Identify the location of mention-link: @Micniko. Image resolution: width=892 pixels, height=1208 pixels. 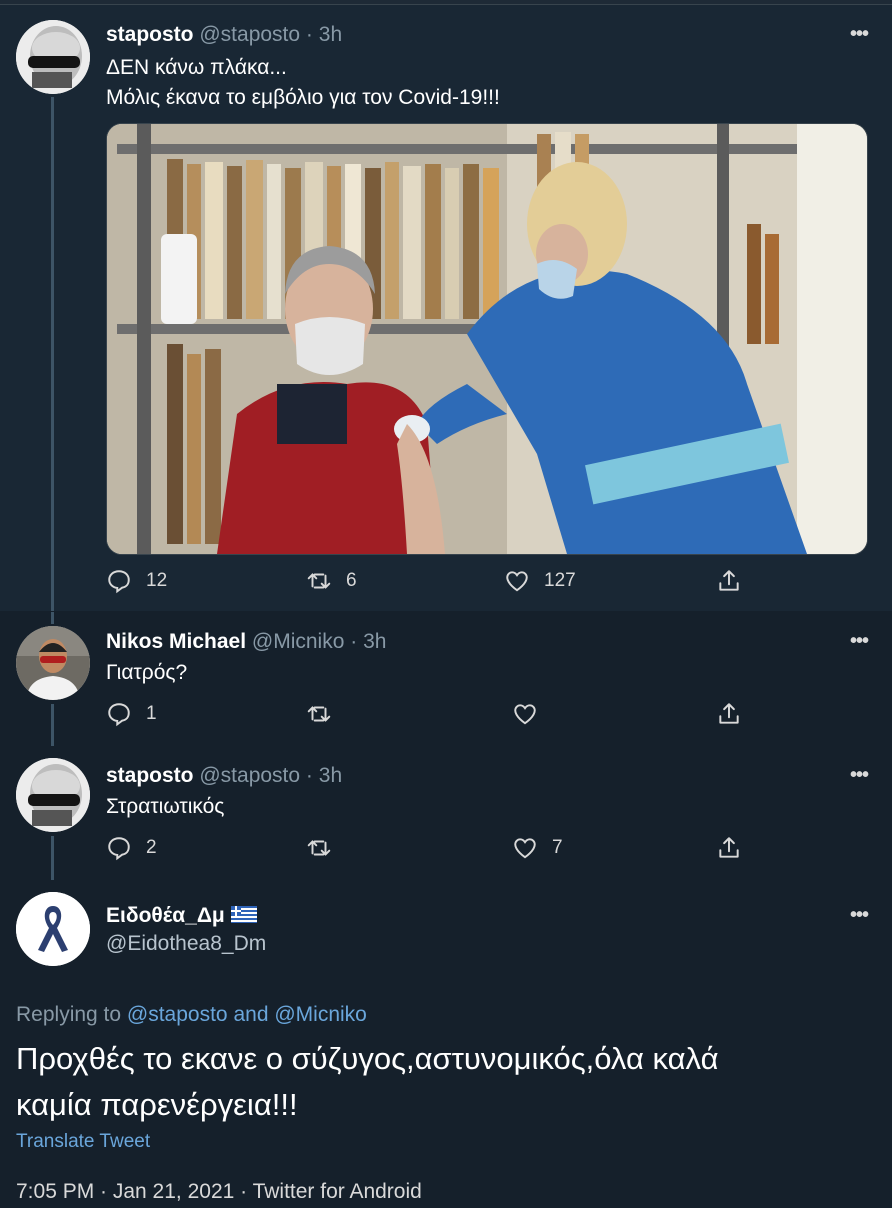
(320, 1014).